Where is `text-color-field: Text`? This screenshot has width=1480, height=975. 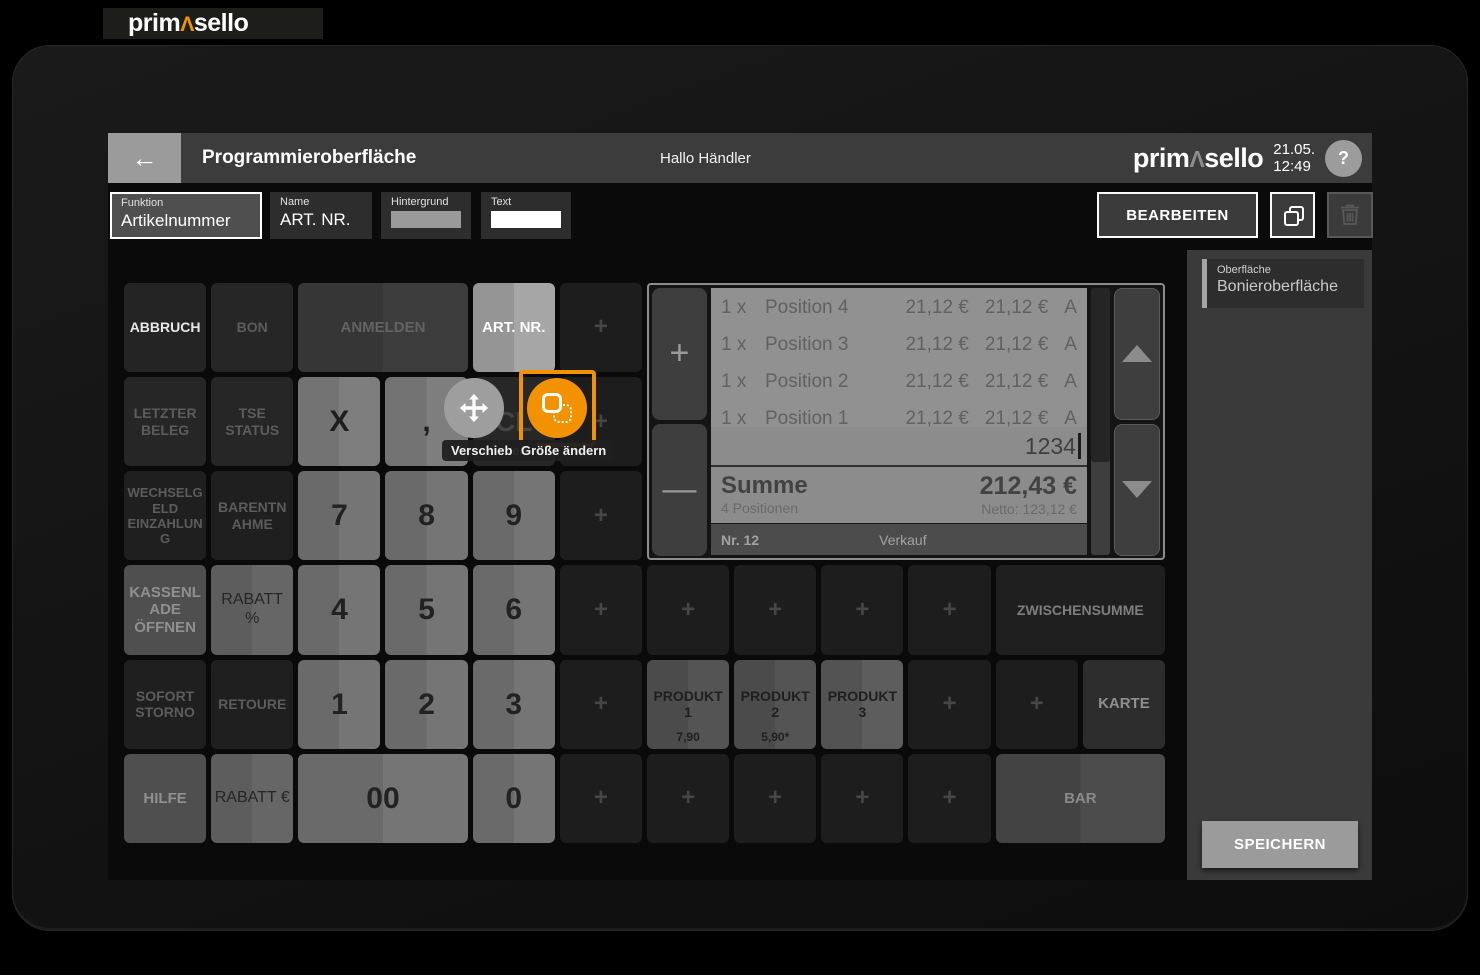
text-color-field: Text is located at coordinates (526, 215).